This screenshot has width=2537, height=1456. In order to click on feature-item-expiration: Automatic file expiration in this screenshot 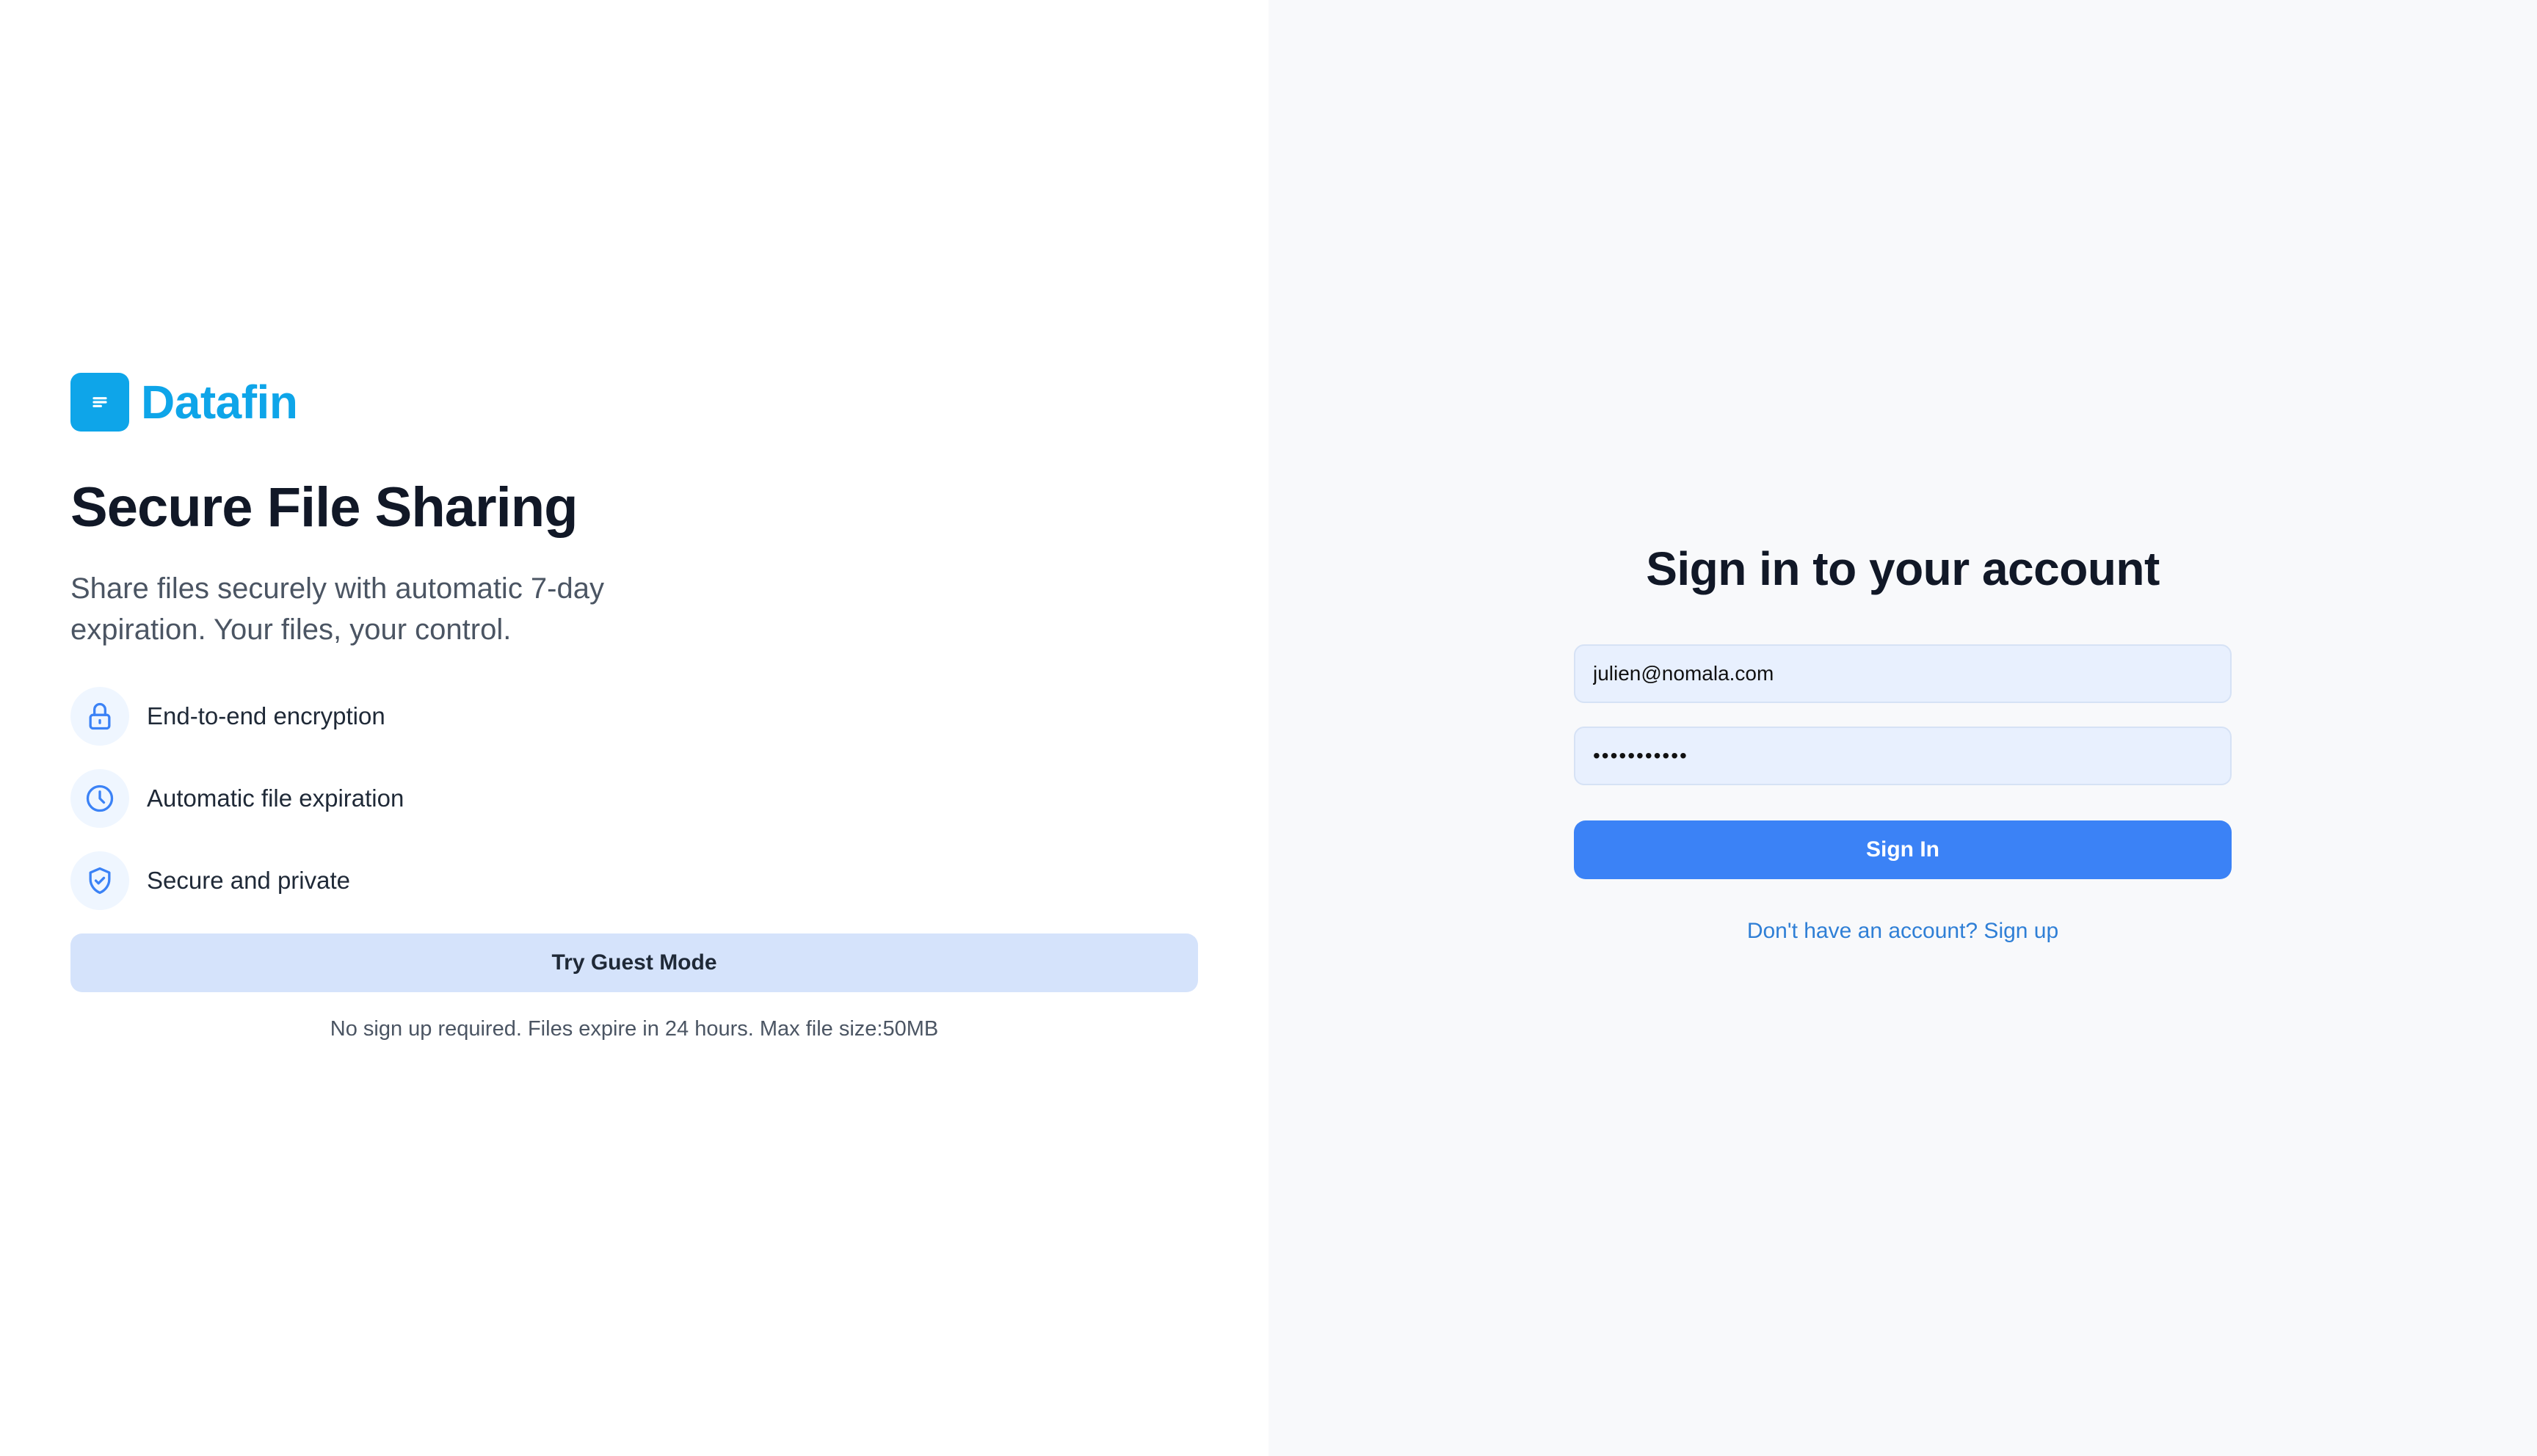, I will do `click(634, 798)`.